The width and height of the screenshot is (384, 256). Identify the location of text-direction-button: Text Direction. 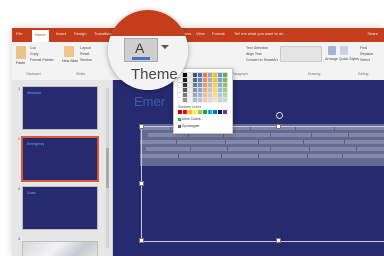
(257, 48).